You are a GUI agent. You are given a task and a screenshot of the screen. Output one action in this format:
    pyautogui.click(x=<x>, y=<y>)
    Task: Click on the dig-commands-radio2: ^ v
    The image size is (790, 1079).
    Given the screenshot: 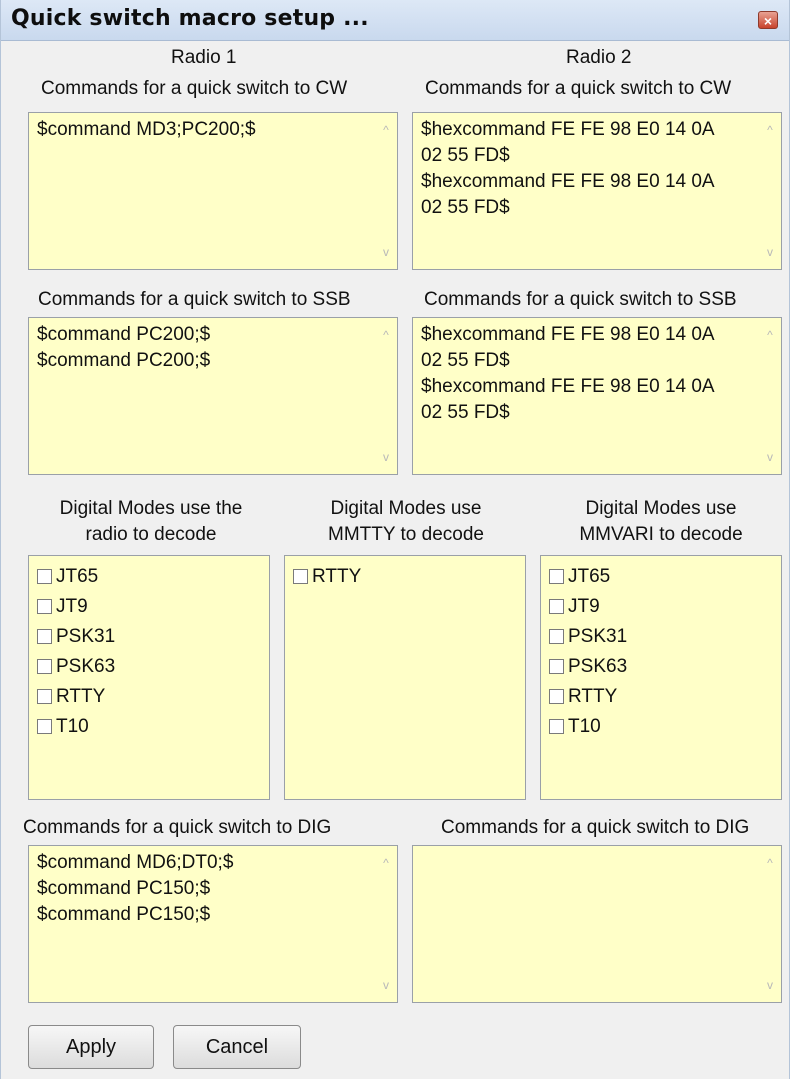 What is the action you would take?
    pyautogui.click(x=597, y=924)
    